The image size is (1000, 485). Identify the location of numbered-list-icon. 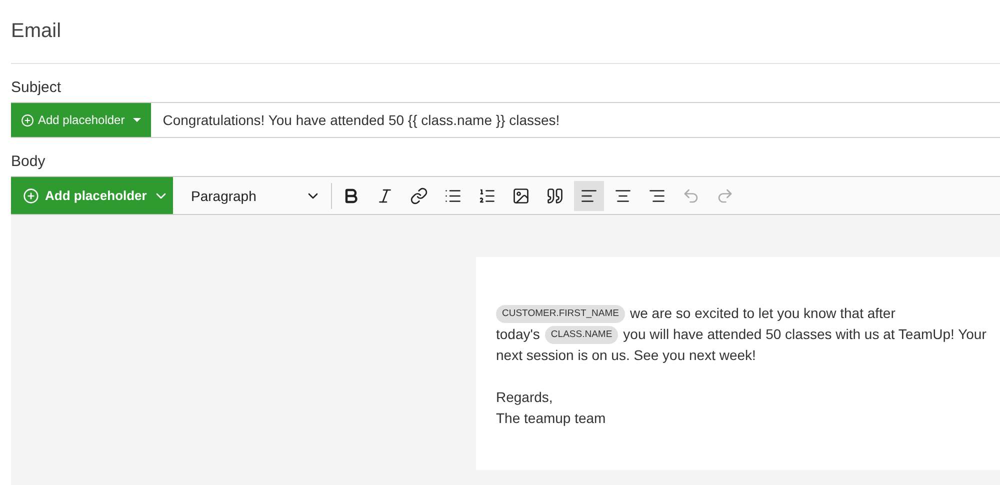
(487, 195).